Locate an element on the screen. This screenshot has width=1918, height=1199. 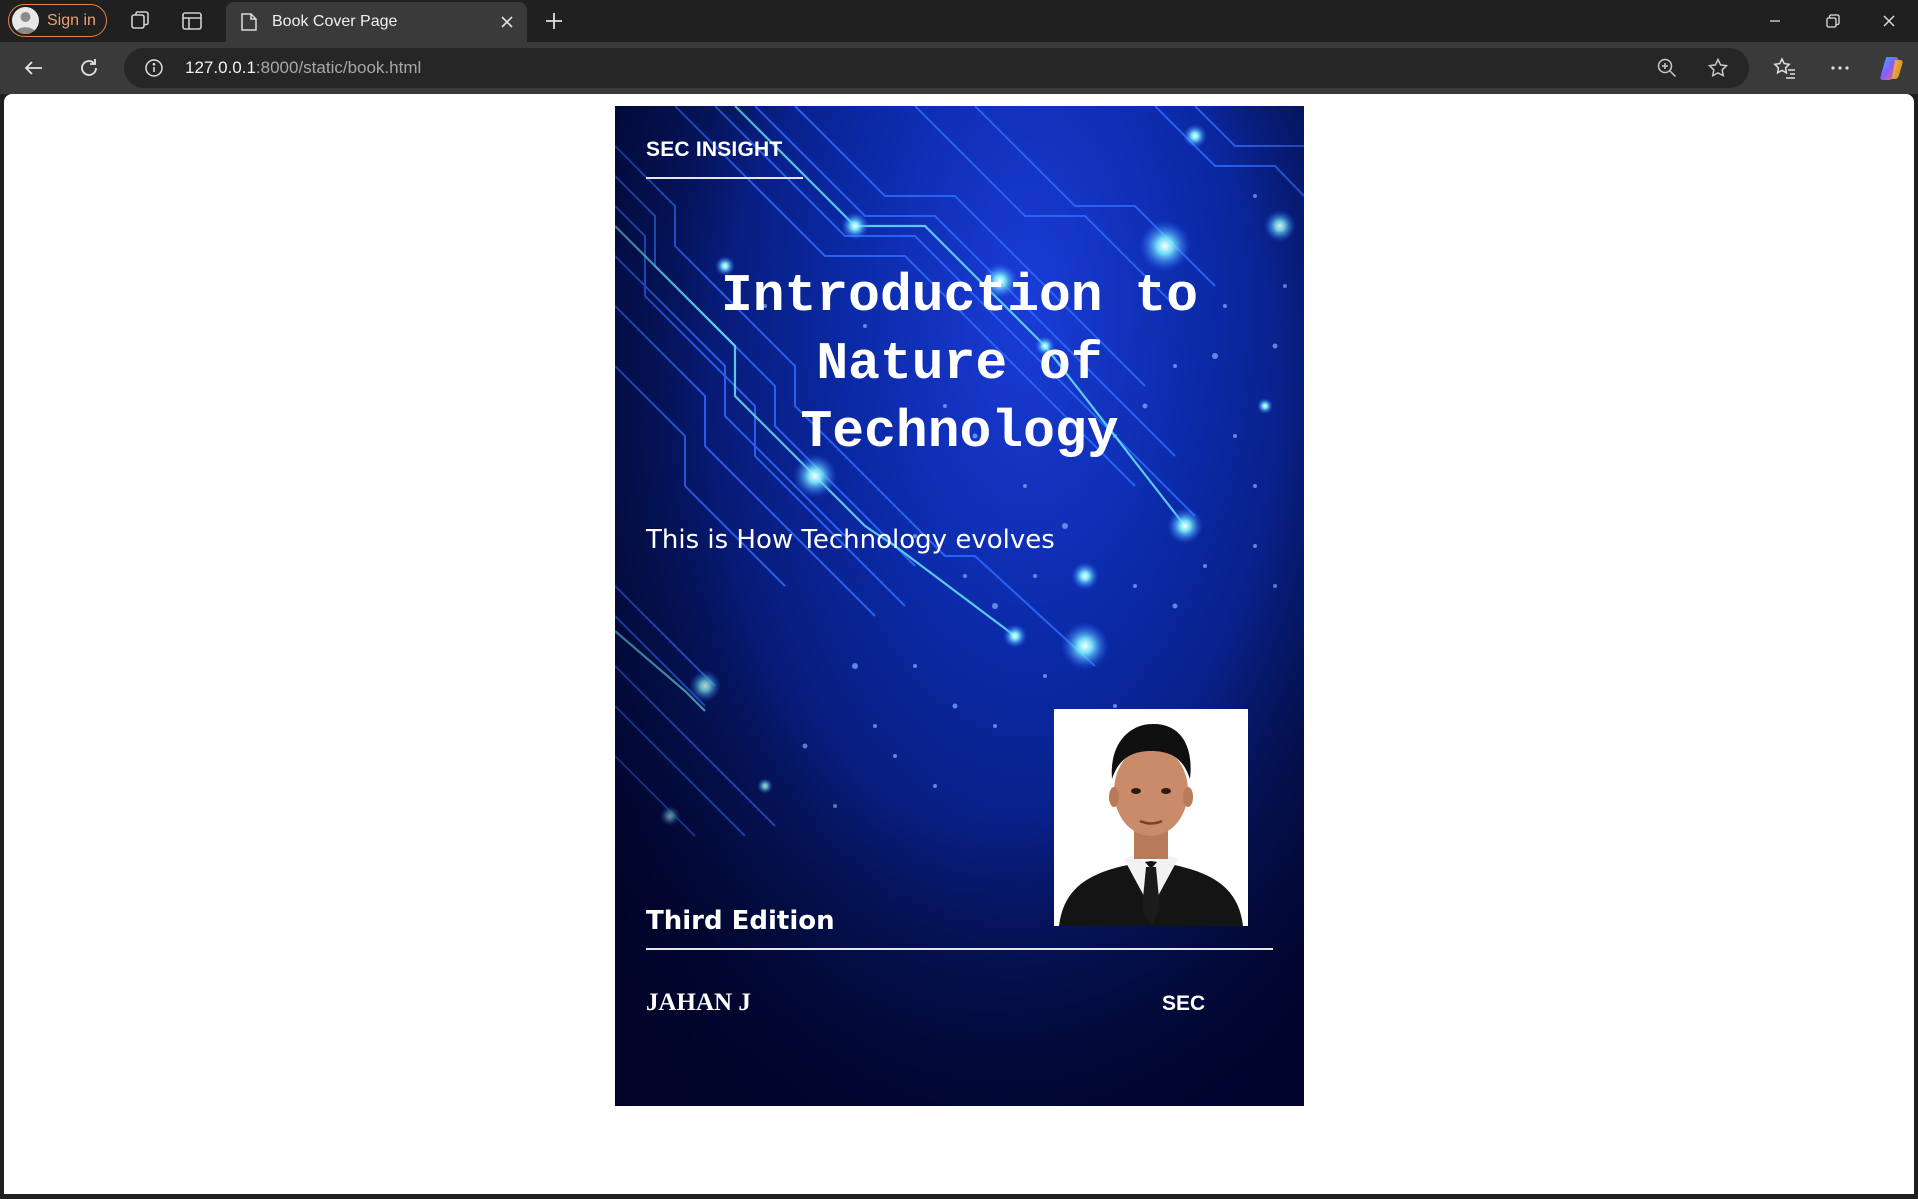
book-title: Introduction to Nature of Technology is located at coordinates (959, 364).